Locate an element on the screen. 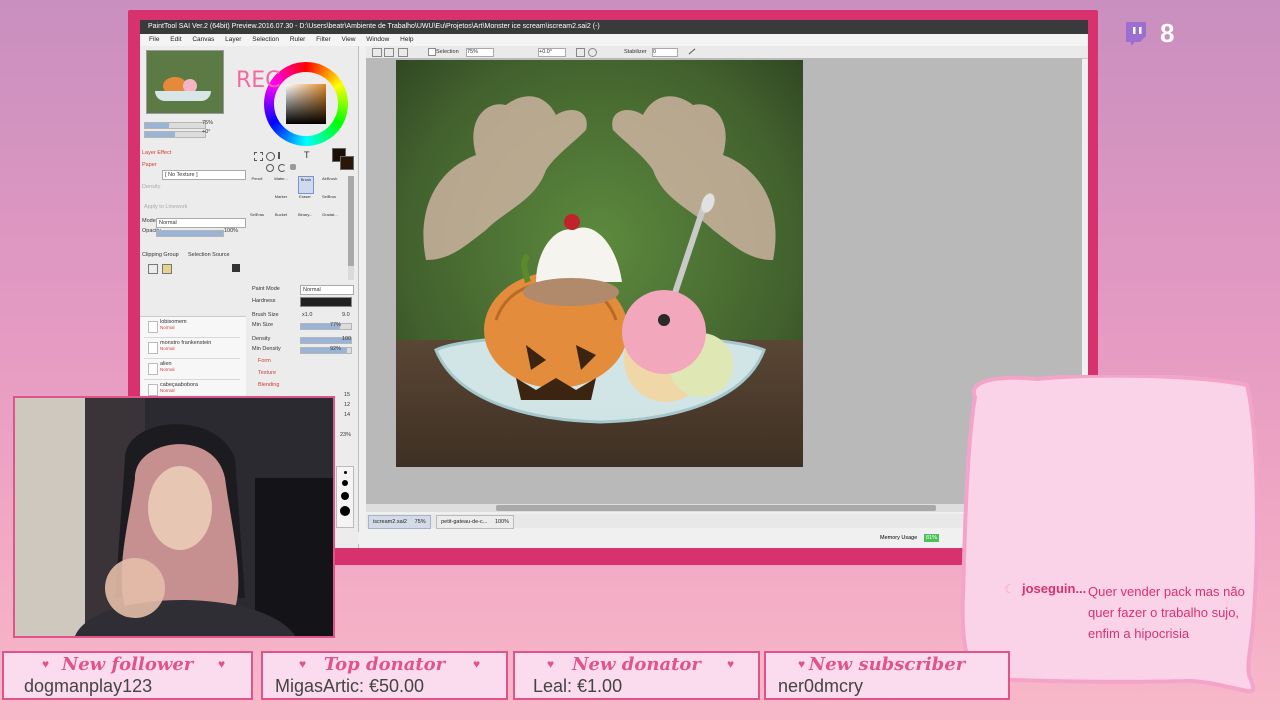 This screenshot has width=1280, height=720. brush-brush: Brush is located at coordinates (306, 185).